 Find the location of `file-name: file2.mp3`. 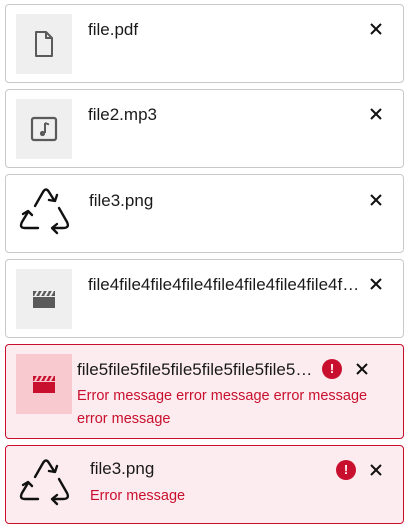

file-name: file2.mp3 is located at coordinates (122, 114).